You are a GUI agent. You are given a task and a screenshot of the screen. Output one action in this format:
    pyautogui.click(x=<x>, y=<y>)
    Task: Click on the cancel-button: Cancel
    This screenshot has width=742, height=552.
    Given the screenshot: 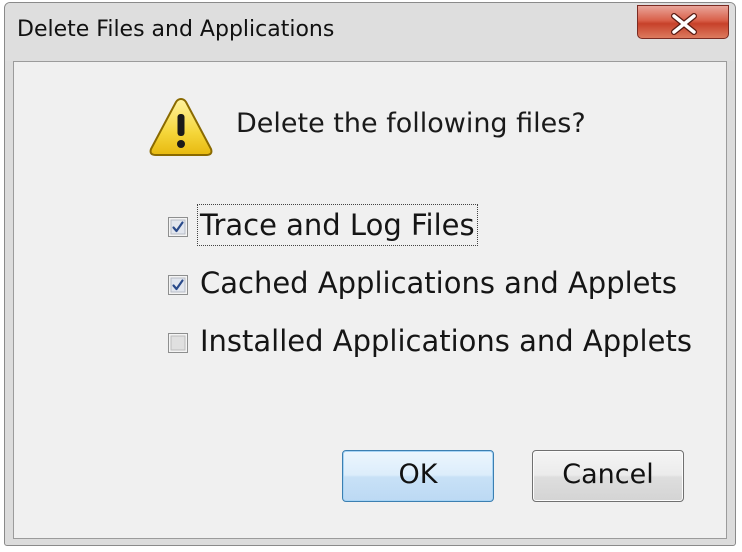 What is the action you would take?
    pyautogui.click(x=608, y=476)
    